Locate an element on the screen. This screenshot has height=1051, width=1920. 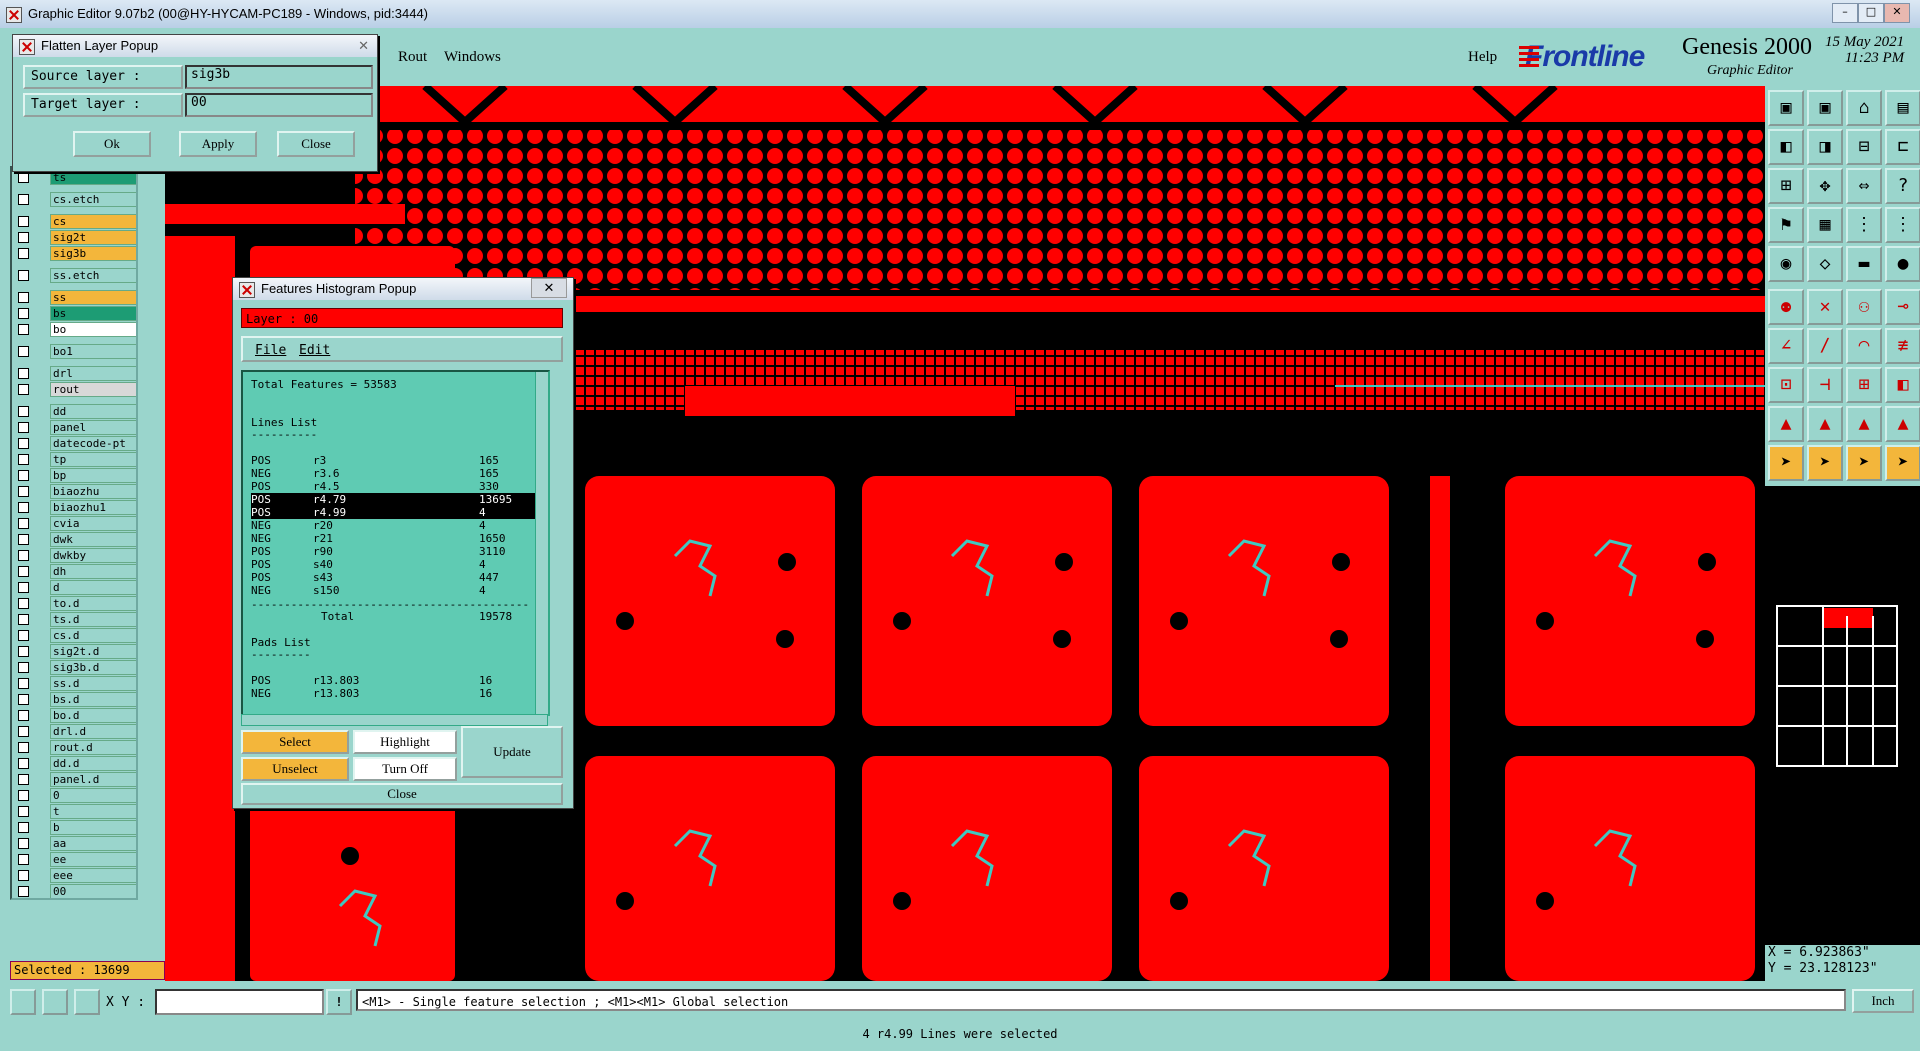
layer-row: ss.etch is located at coordinates (74, 275).